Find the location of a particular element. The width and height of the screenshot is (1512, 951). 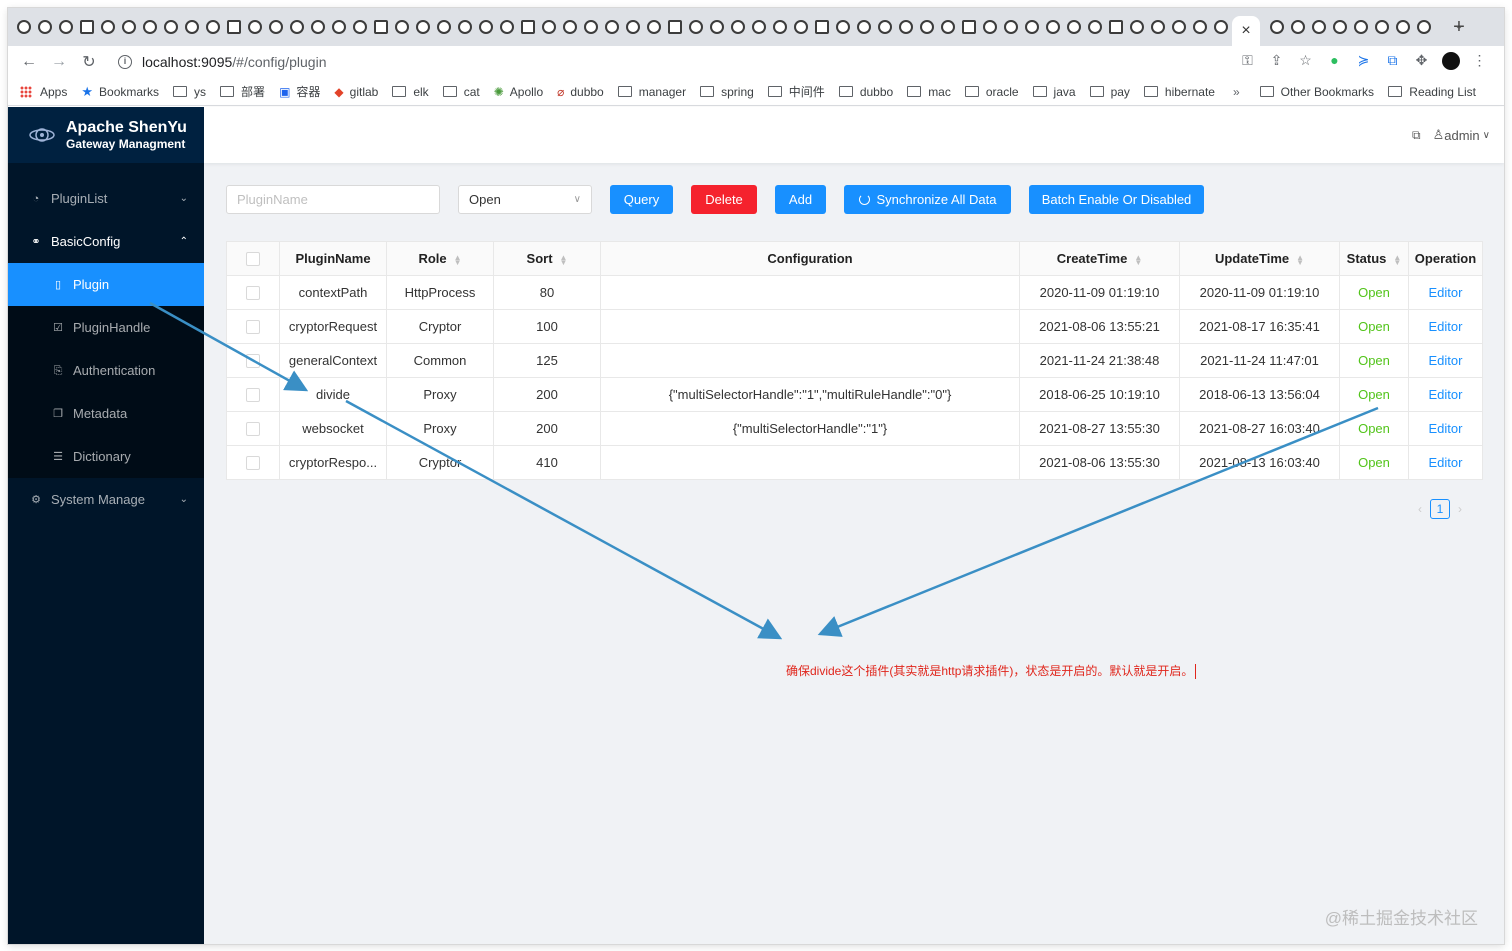

forward-arrow-icon: → is located at coordinates (59, 62).